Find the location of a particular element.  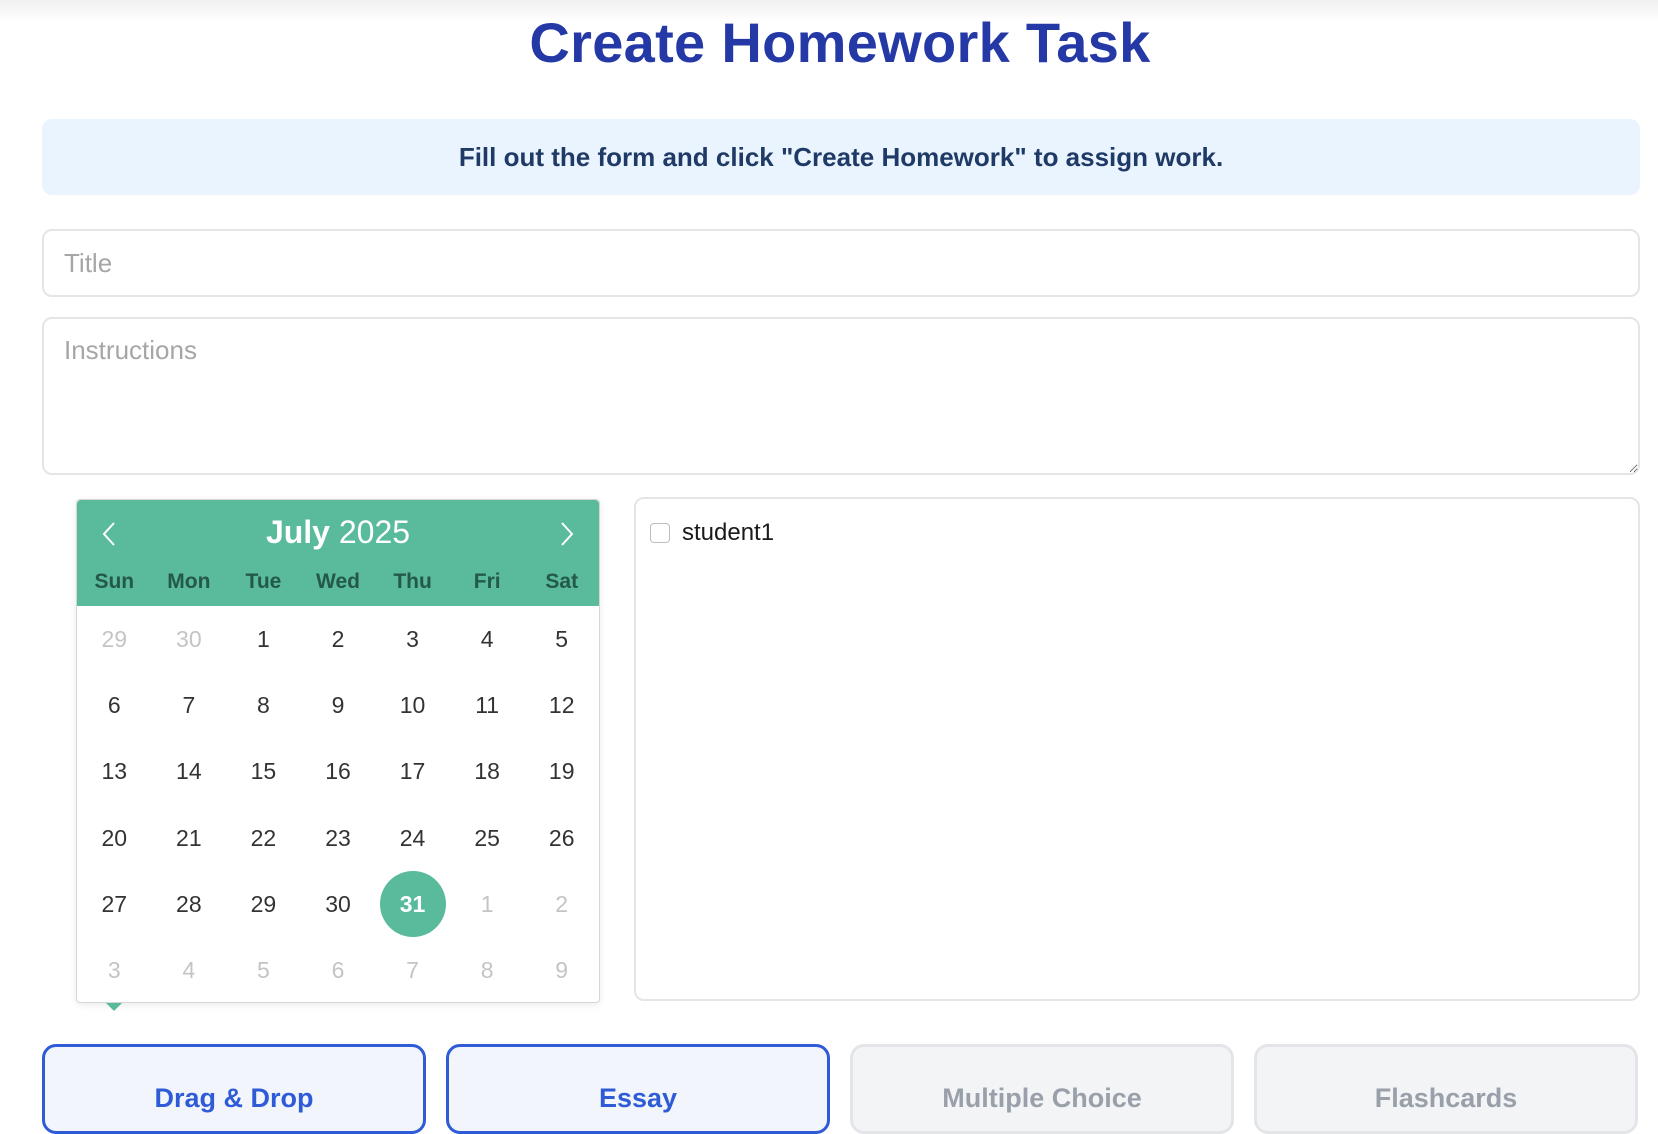

calendar-day: 14 is located at coordinates (189, 772).